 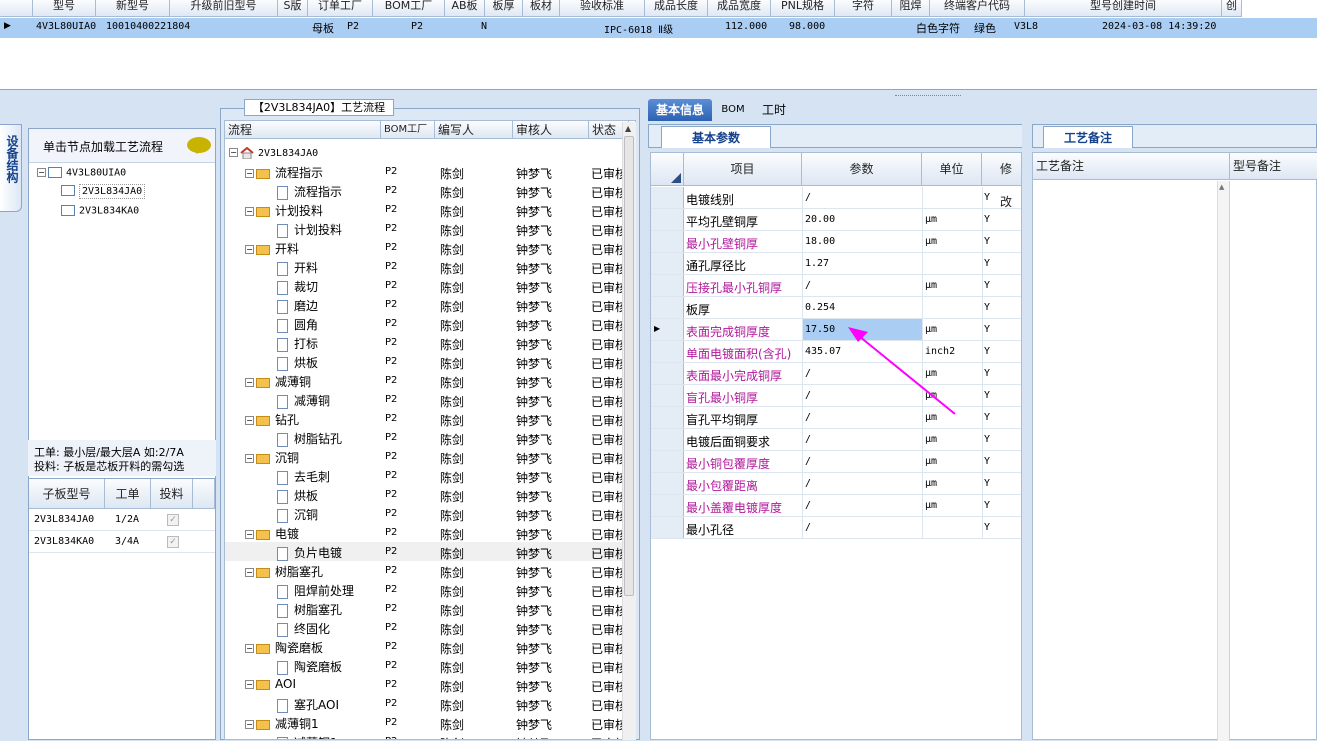 I want to click on col-header-writer: 编写人, so click(x=474, y=130).